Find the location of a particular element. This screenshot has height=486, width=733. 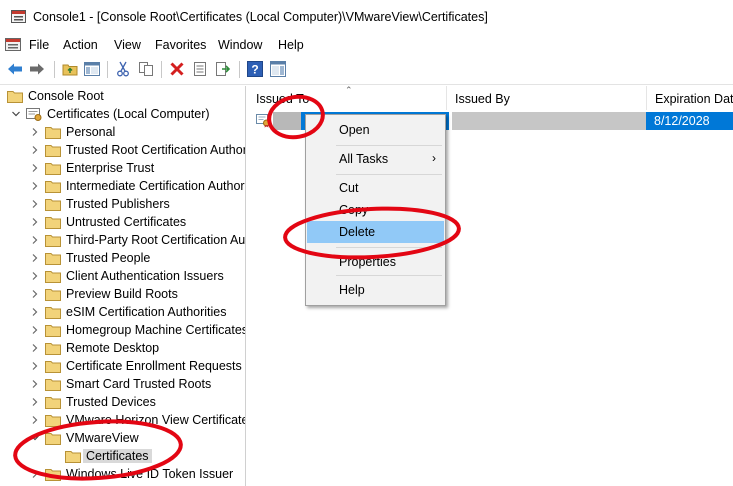

export-list-icon is located at coordinates (223, 69).